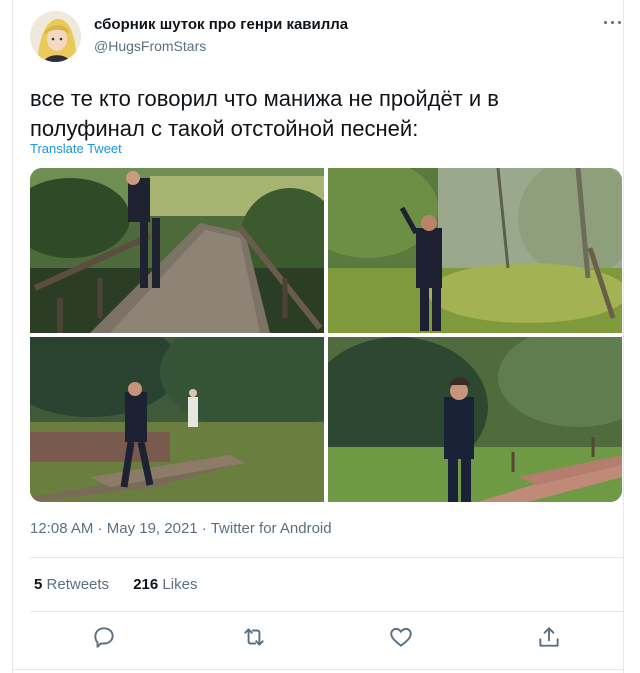  Describe the element at coordinates (271, 528) in the screenshot. I see `tweet-source: Twitter for Android` at that location.